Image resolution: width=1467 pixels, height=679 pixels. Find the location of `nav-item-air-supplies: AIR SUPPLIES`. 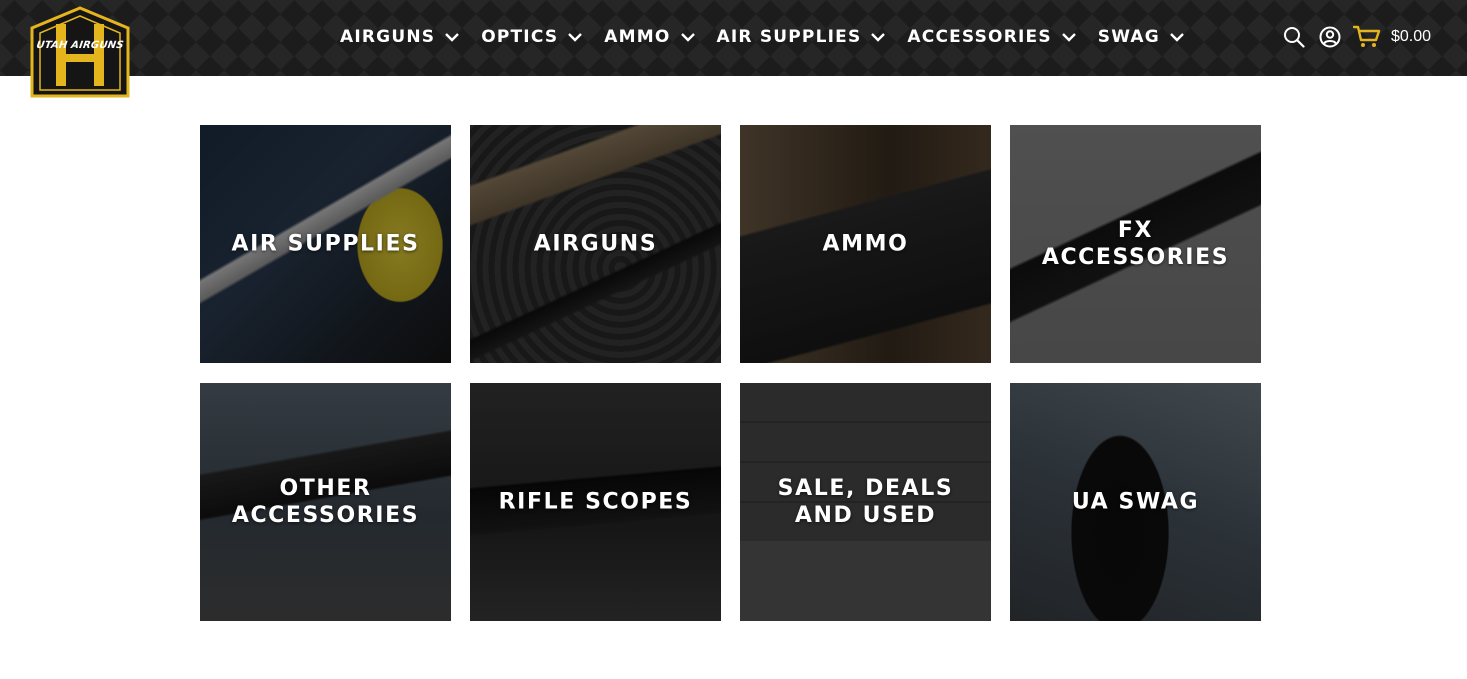

nav-item-air-supplies: AIR SUPPLIES is located at coordinates (801, 37).